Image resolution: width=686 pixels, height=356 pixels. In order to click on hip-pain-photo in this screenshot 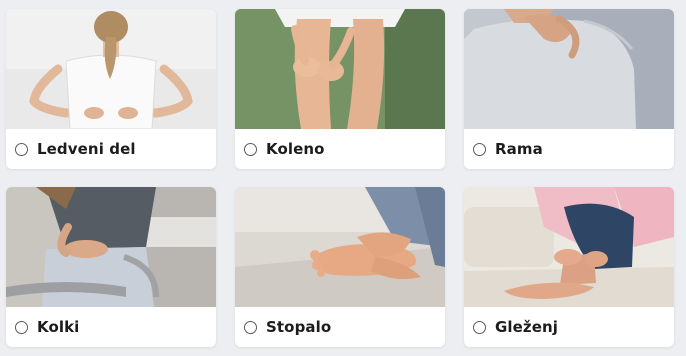, I will do `click(111, 247)`.